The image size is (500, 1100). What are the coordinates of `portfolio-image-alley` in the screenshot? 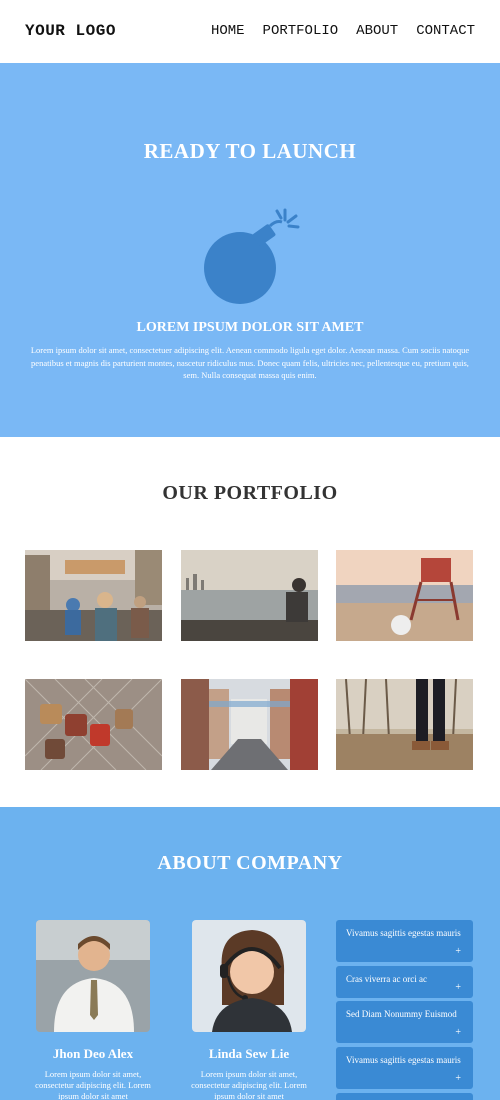 It's located at (249, 724).